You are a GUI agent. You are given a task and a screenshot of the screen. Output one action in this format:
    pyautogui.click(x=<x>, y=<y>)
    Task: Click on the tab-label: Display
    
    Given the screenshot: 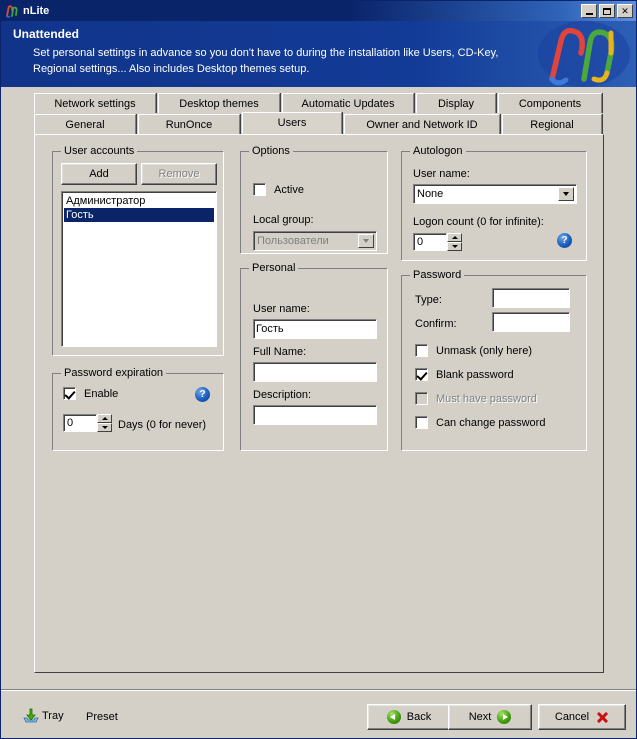 What is the action you would take?
    pyautogui.click(x=456, y=103)
    